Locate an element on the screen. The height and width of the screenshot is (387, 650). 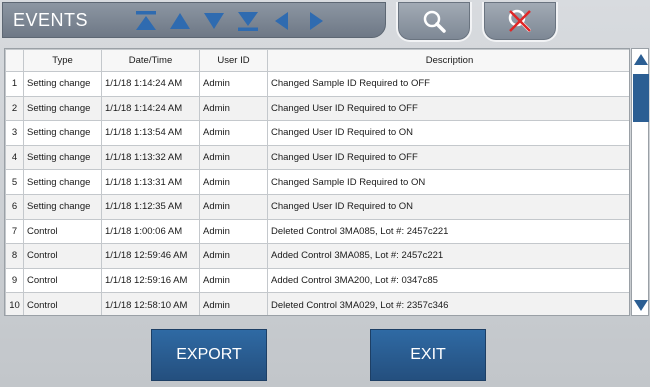
scroll-left-icon is located at coordinates (281, 21).